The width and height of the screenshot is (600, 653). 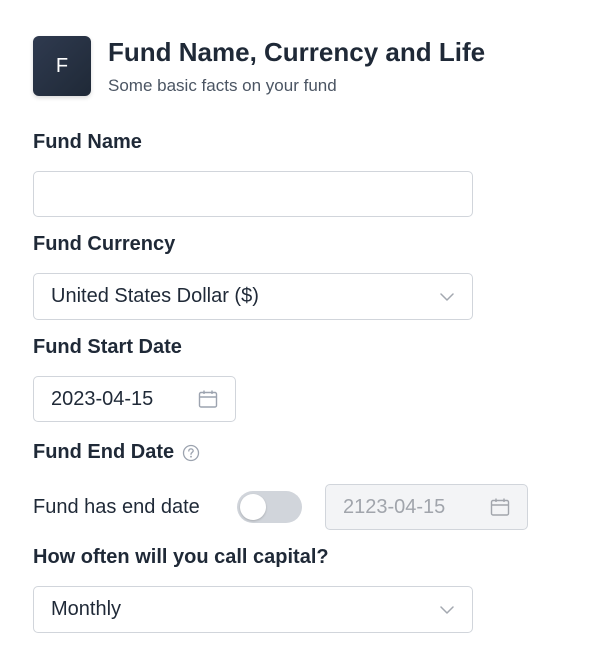 I want to click on fund-avatar: F, so click(x=62, y=66).